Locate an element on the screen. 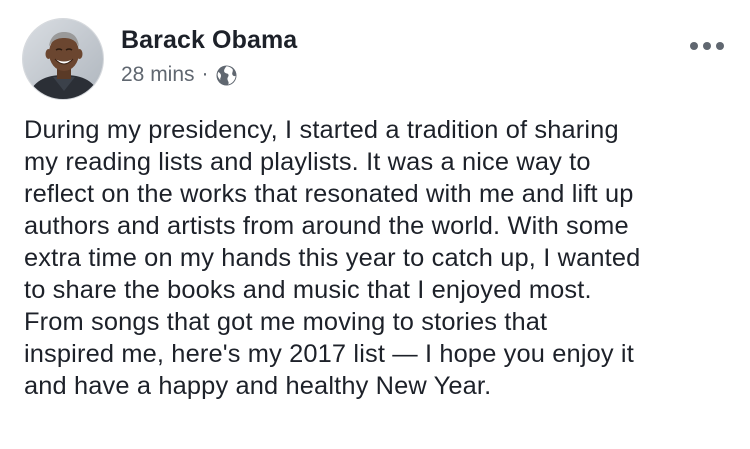 The height and width of the screenshot is (449, 750). post-meta: 28 mins · is located at coordinates (179, 75).